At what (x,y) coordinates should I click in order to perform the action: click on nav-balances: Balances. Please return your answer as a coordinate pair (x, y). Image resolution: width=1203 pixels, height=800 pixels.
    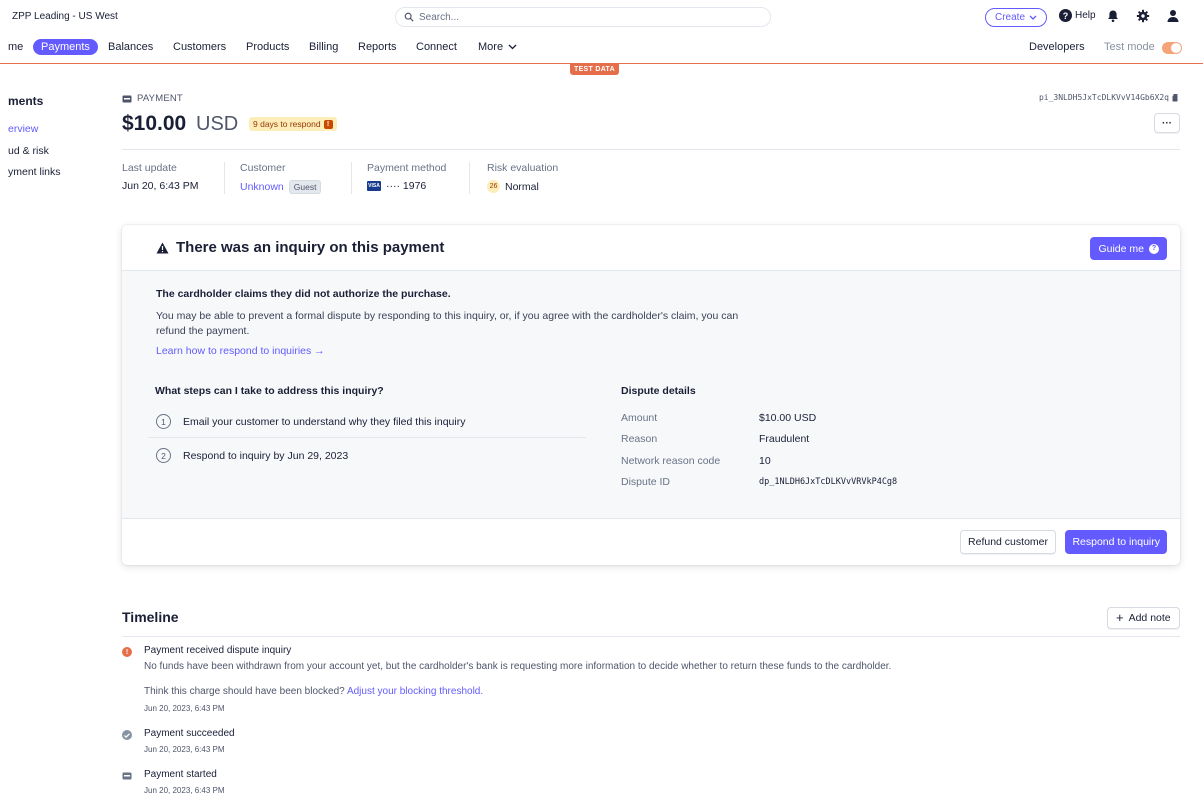
    Looking at the image, I should click on (130, 47).